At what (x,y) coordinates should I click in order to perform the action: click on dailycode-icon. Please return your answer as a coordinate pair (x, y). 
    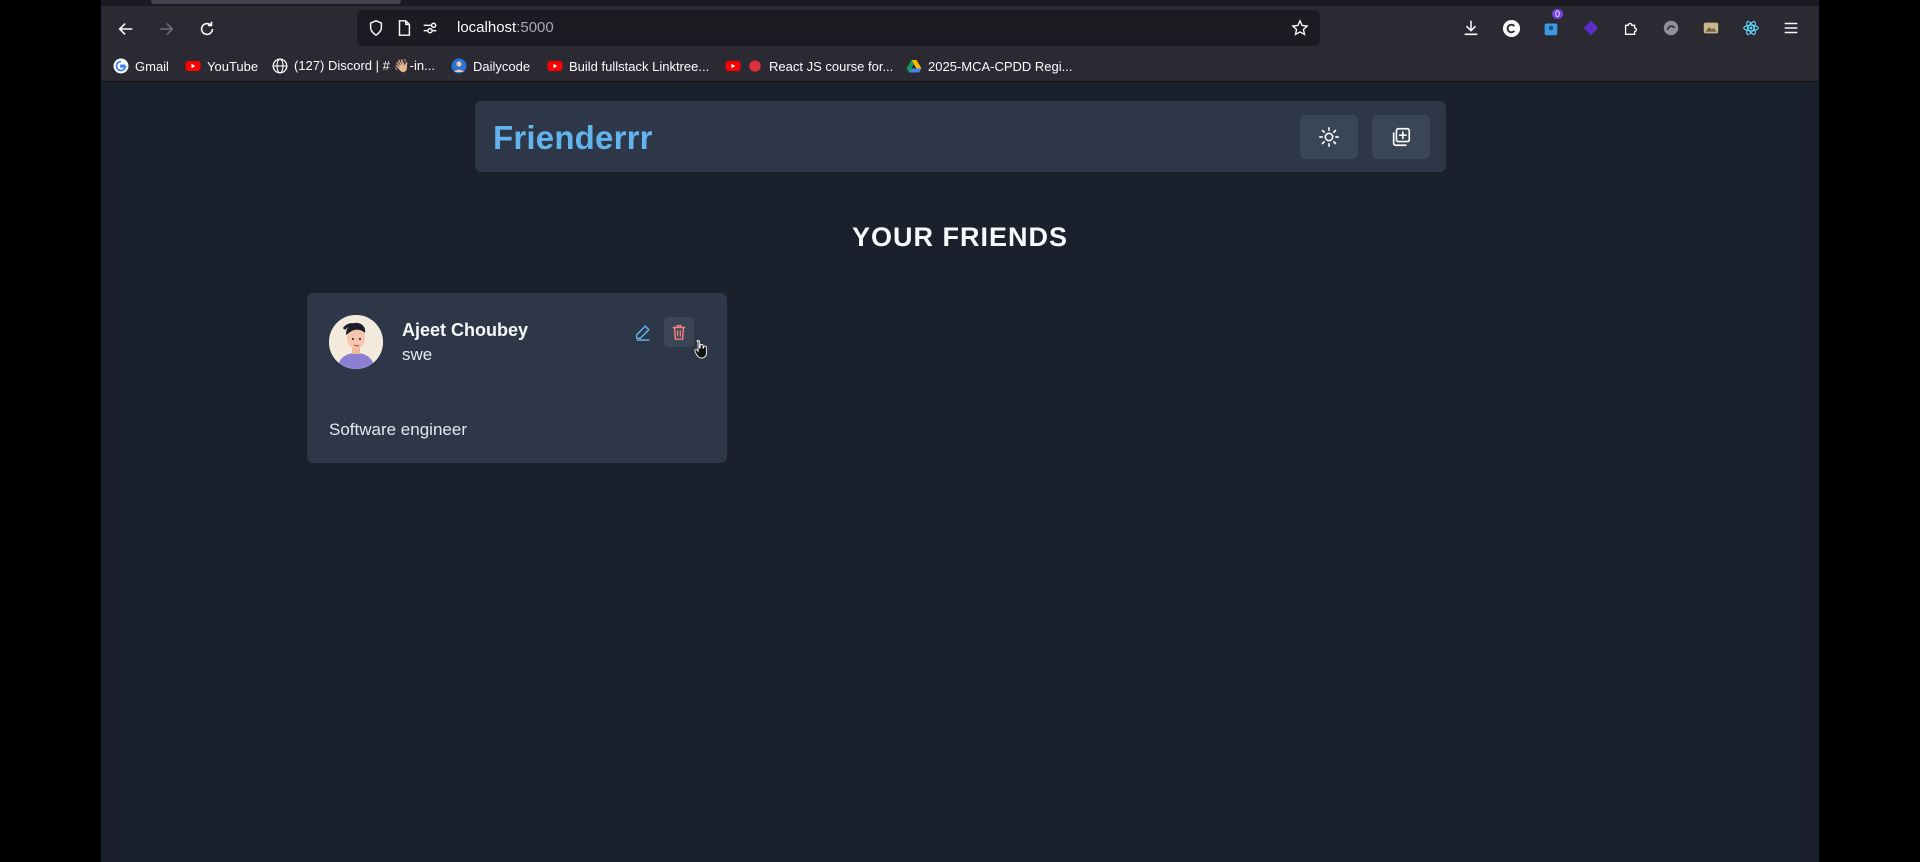
    Looking at the image, I should click on (459, 66).